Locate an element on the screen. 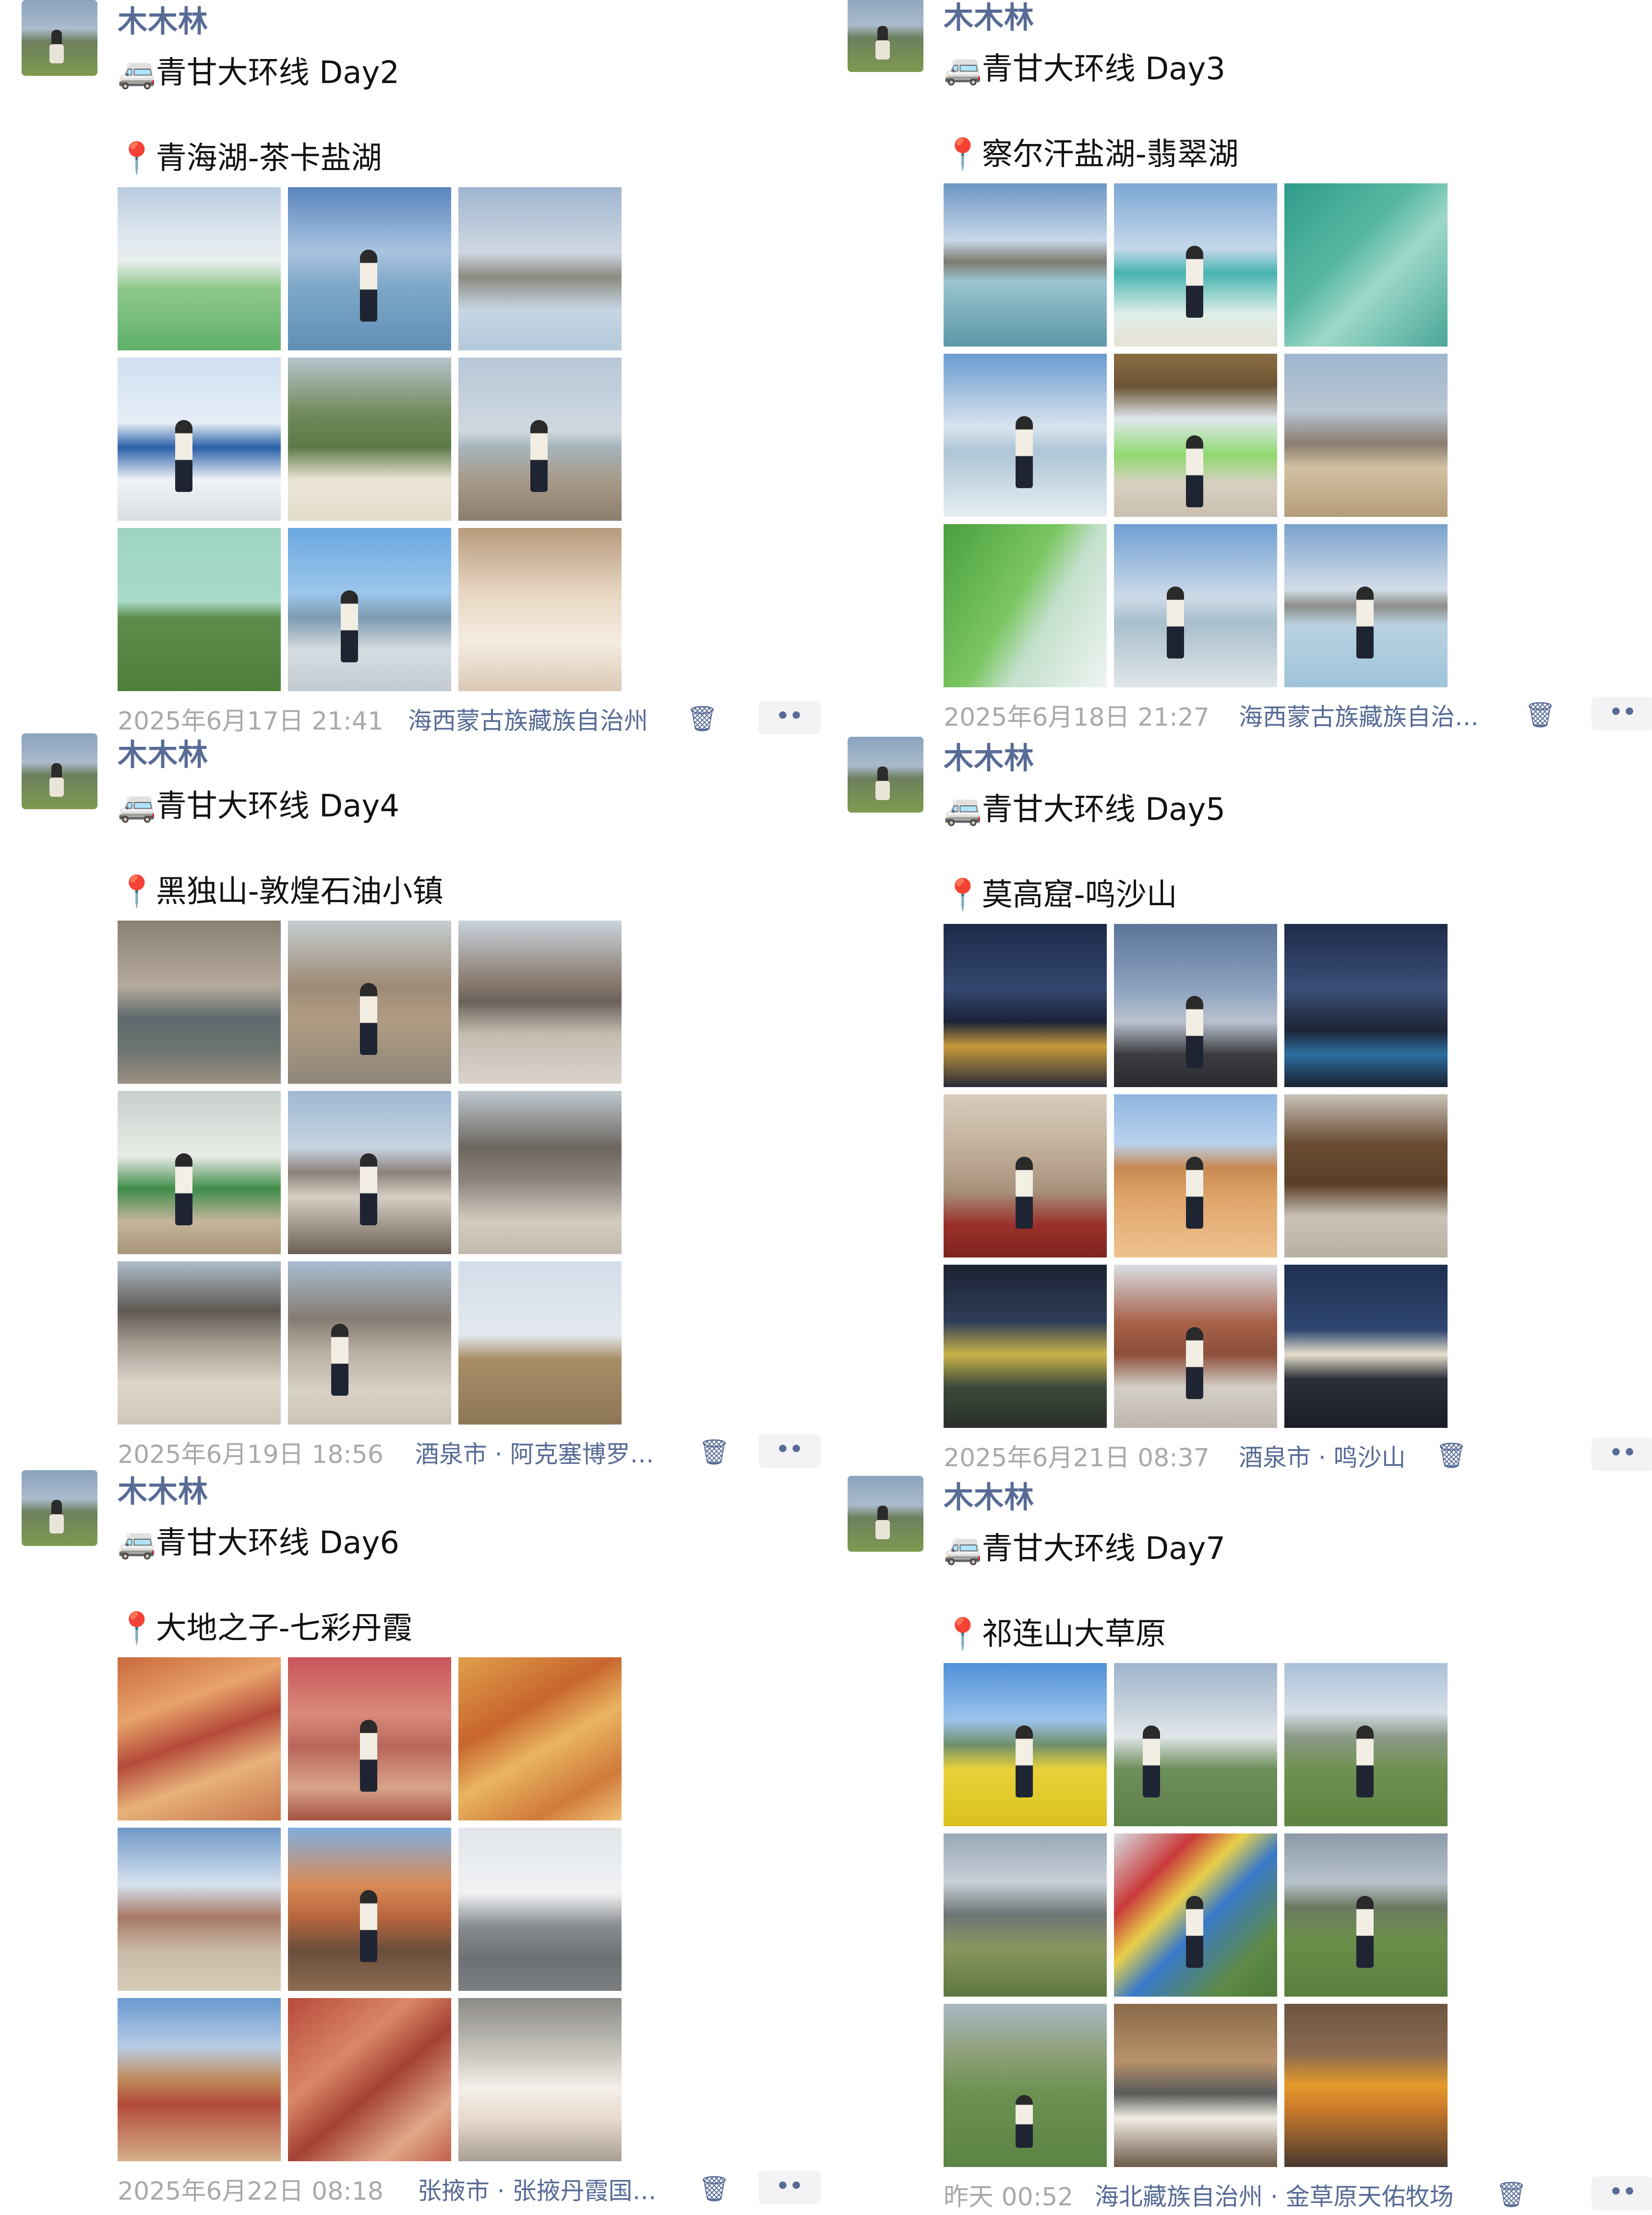 This screenshot has width=1652, height=2215. location-tag-text: 祁连山大草原 is located at coordinates (1074, 1634).